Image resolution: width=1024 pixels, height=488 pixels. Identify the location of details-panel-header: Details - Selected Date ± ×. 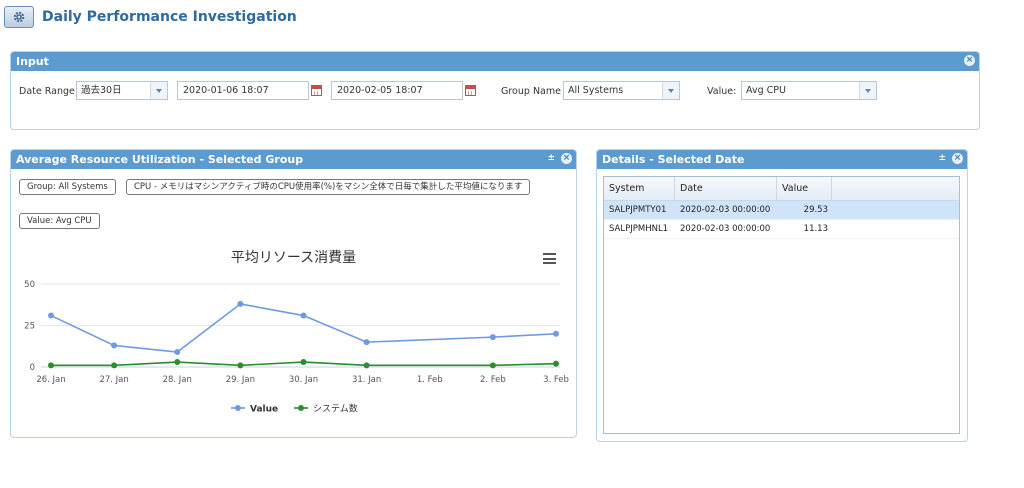
(782, 159).